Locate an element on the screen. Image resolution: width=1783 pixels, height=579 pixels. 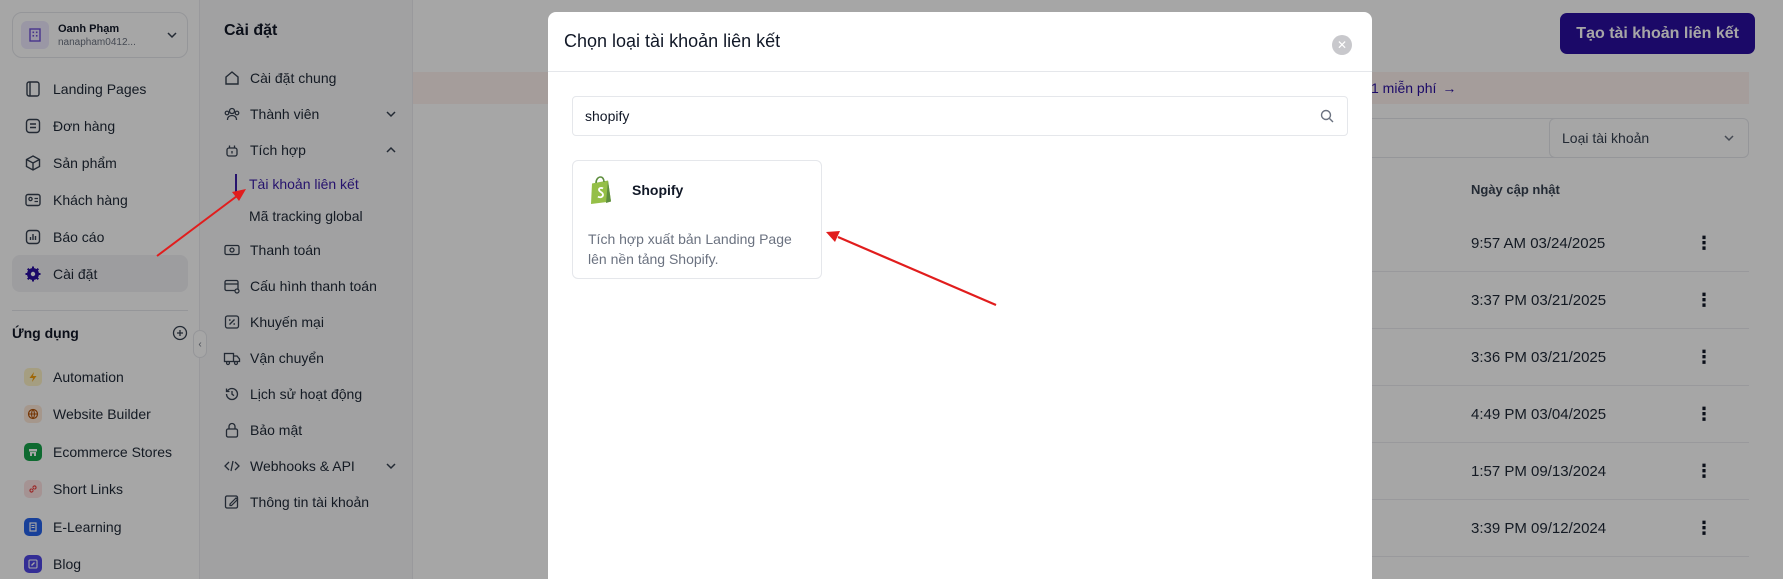
search-icon is located at coordinates (1327, 116).